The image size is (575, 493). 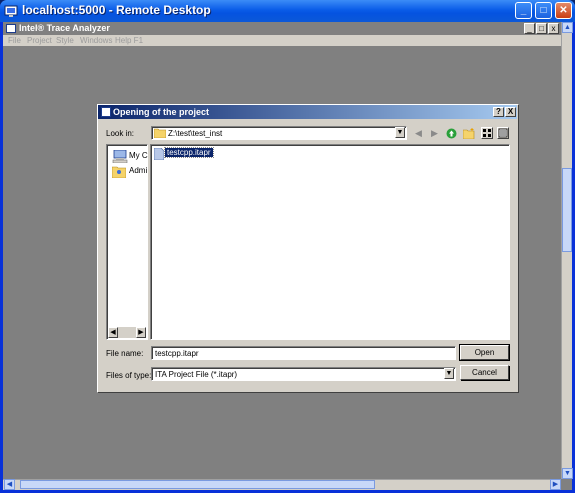 I want to click on menu-bar: File Project Style Windows Help F1, so click(x=282, y=40).